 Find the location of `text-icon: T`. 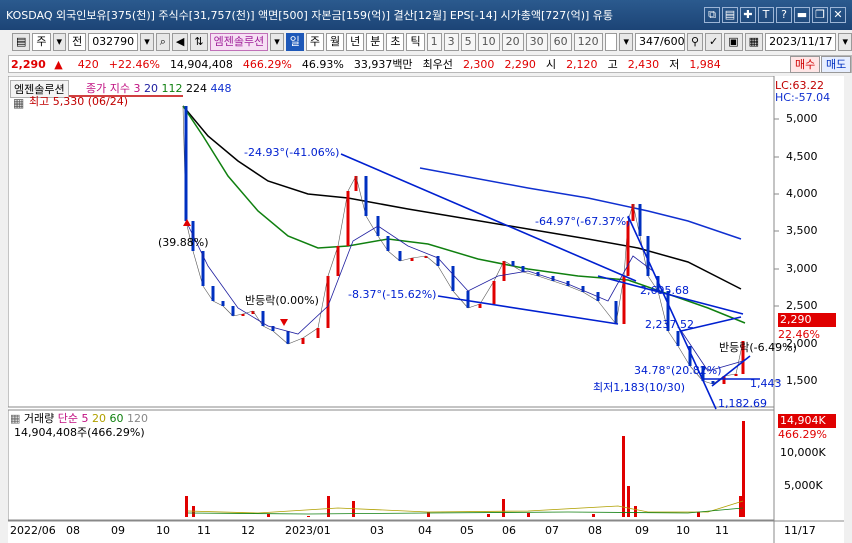

text-icon: T is located at coordinates (766, 15).